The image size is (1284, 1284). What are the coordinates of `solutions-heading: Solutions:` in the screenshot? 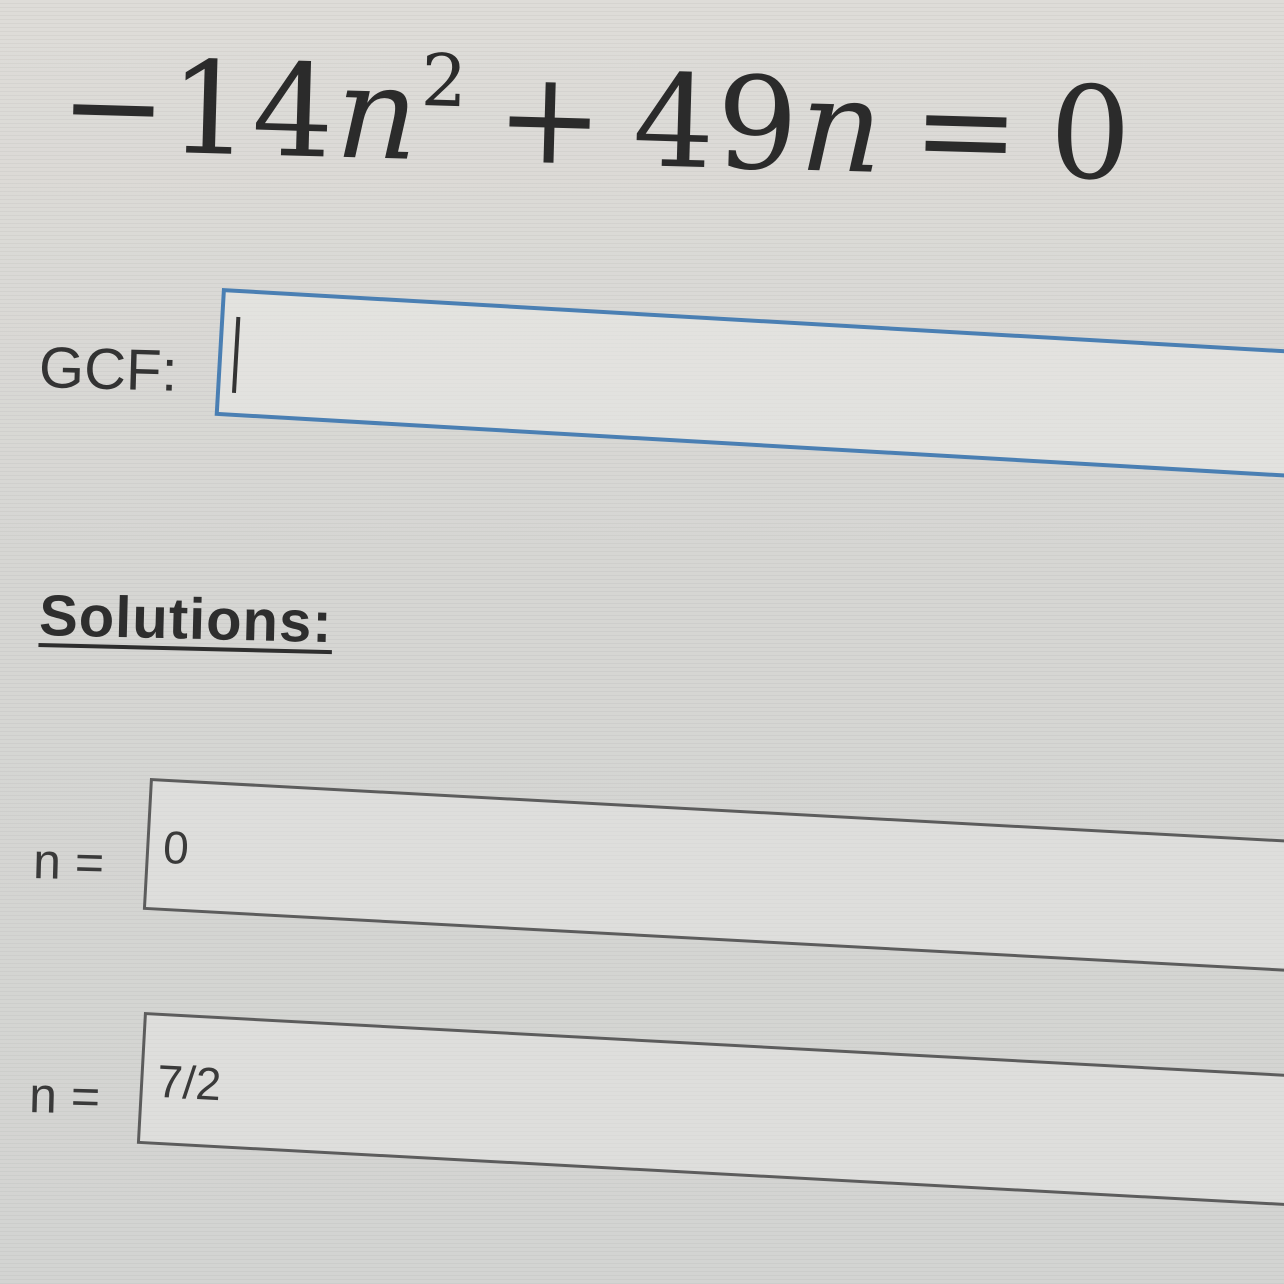 It's located at (186, 619).